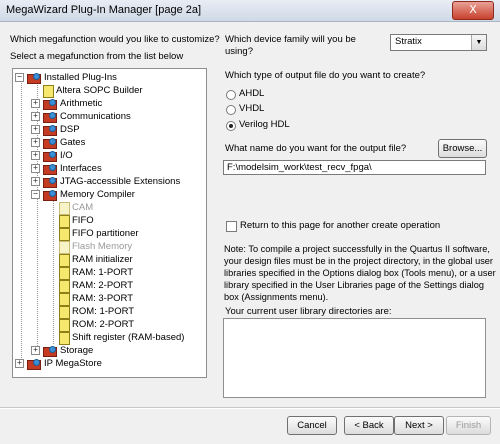  What do you see at coordinates (473, 10) in the screenshot?
I see `close-button: X` at bounding box center [473, 10].